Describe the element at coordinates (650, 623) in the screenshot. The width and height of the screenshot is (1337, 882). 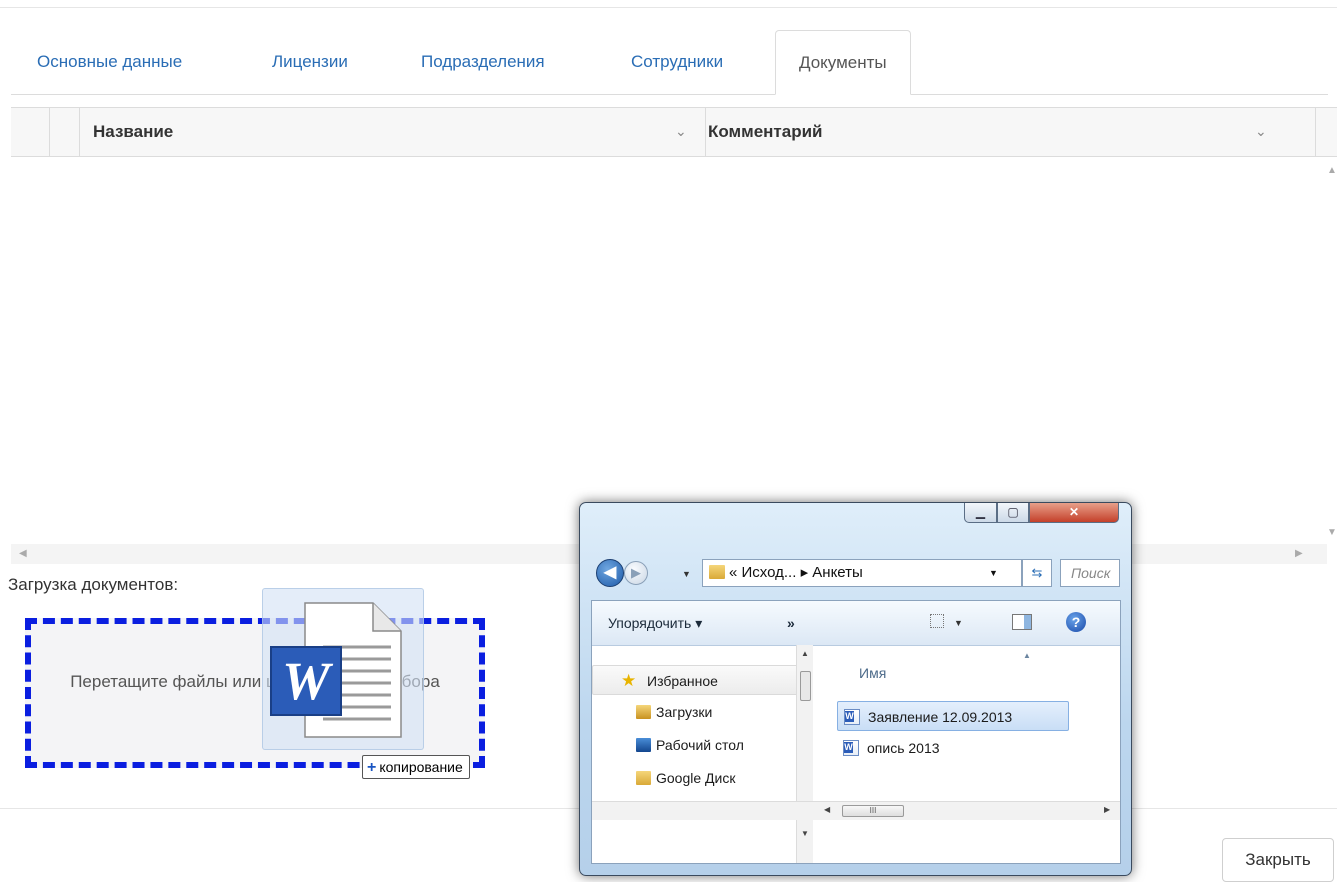
I see `organize-label: Упорядочить` at that location.